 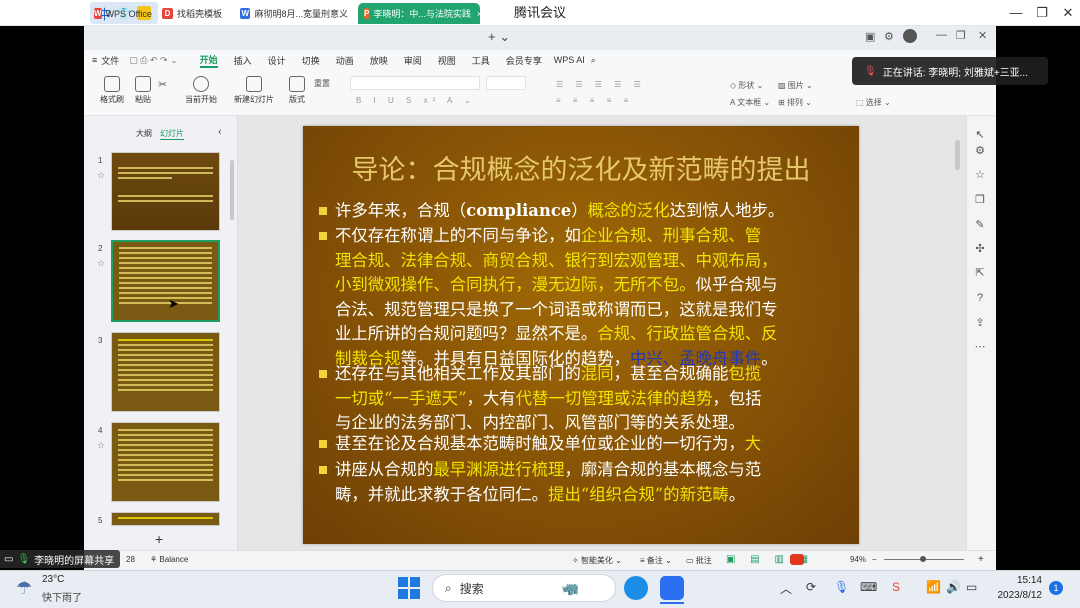 What do you see at coordinates (208, 60) in the screenshot?
I see `menu-home: 开始` at bounding box center [208, 60].